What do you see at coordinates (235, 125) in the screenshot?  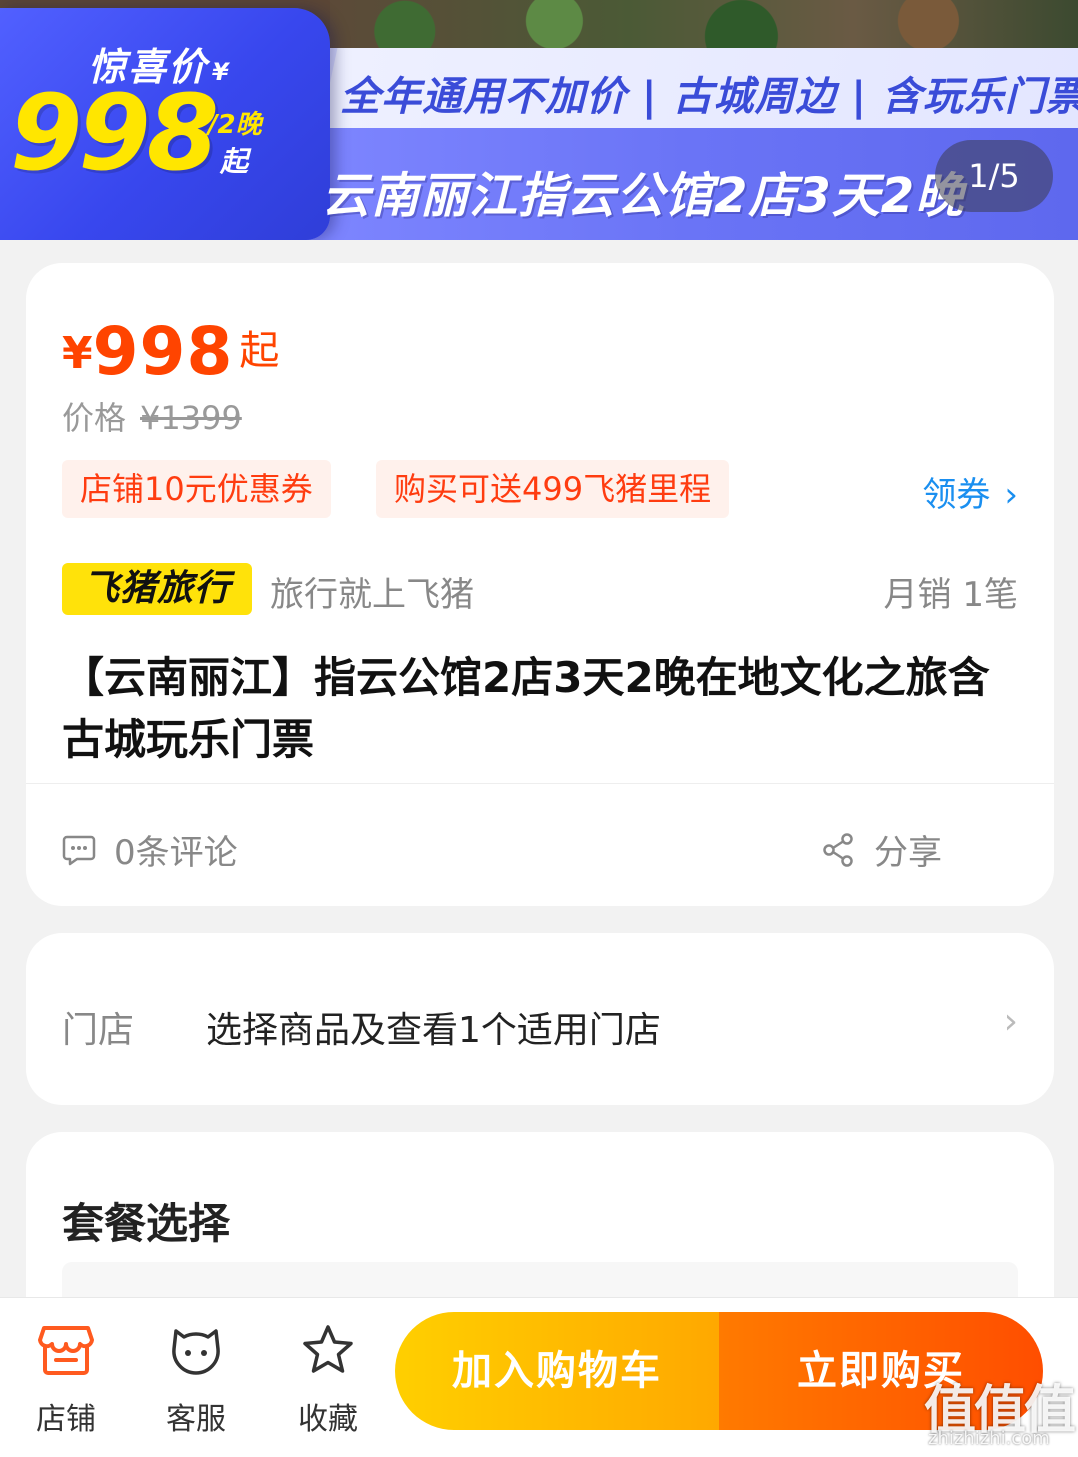 I see `banner-promo-unit: /2晚` at bounding box center [235, 125].